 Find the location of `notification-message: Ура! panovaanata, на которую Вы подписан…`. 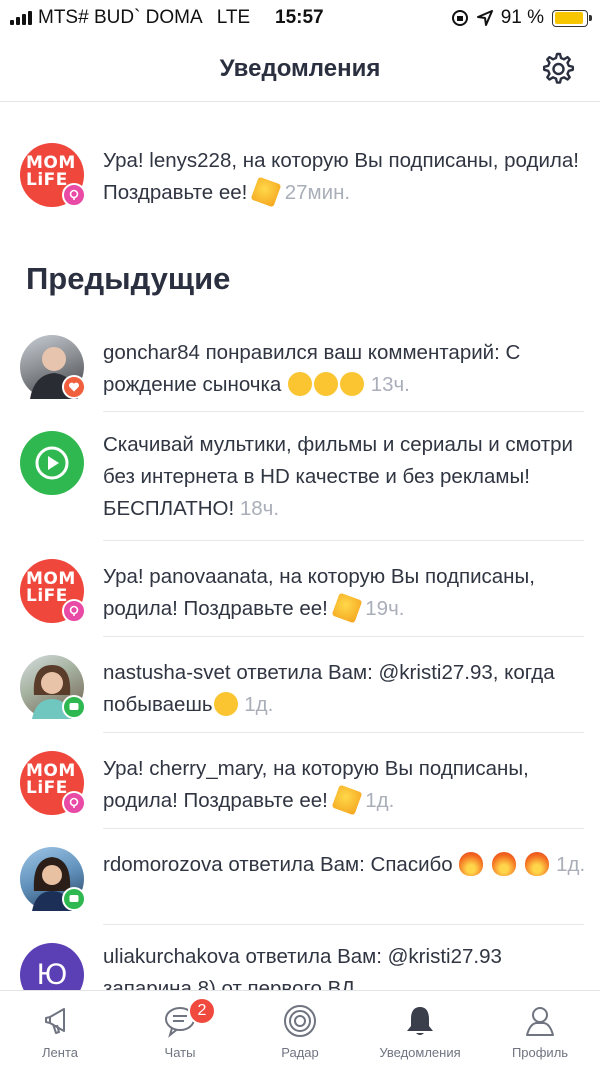

notification-message: Ура! panovaanata, на которую Вы подписан… is located at coordinates (319, 592).